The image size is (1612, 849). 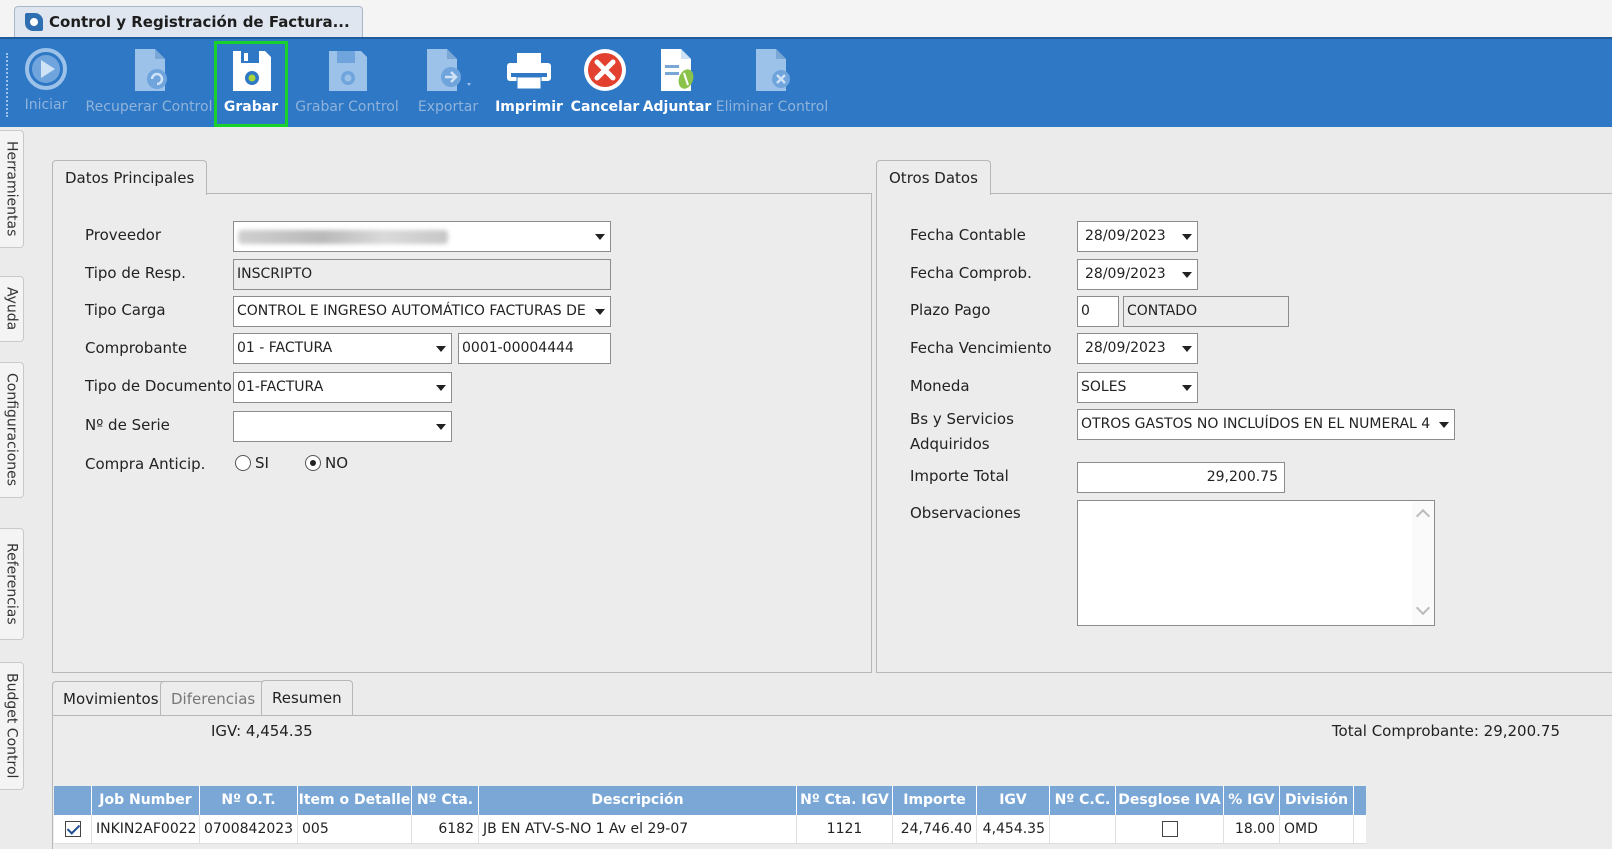 I want to click on col-nro-cta-igv-header: Nº Cta. IGV, so click(x=845, y=800).